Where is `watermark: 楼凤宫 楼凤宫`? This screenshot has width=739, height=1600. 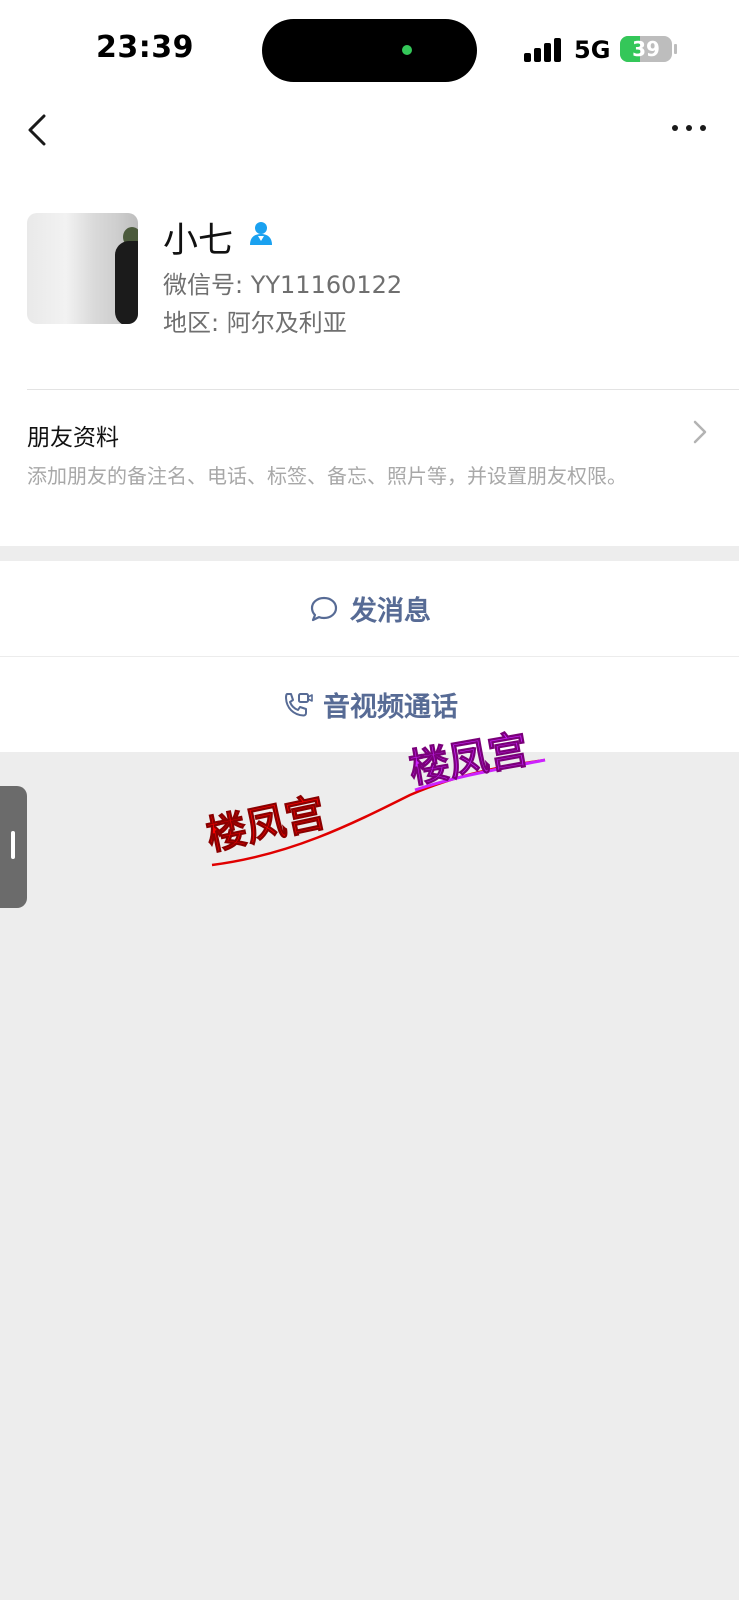 watermark: 楼凤宫 楼凤宫 is located at coordinates (374, 796).